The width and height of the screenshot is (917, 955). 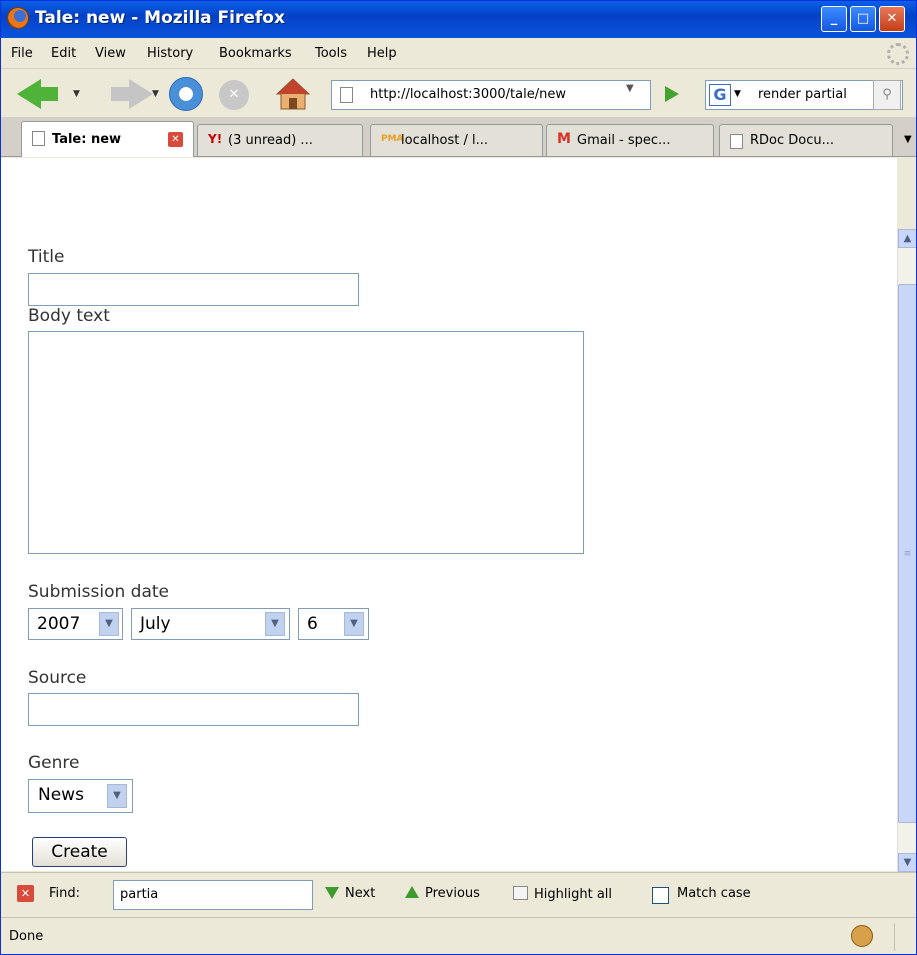 I want to click on find-next-button: Next, so click(x=350, y=893).